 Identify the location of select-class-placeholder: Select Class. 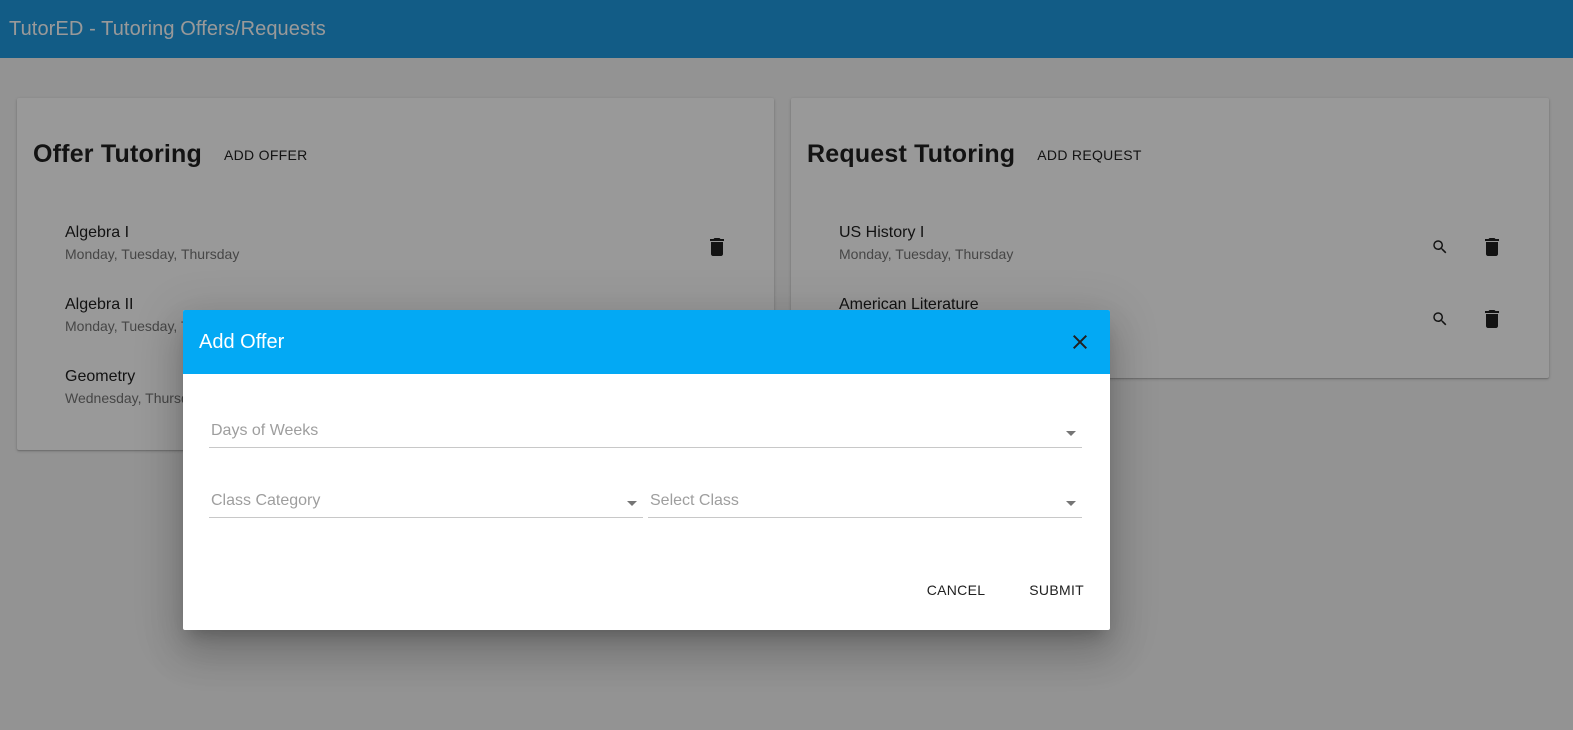
(694, 500).